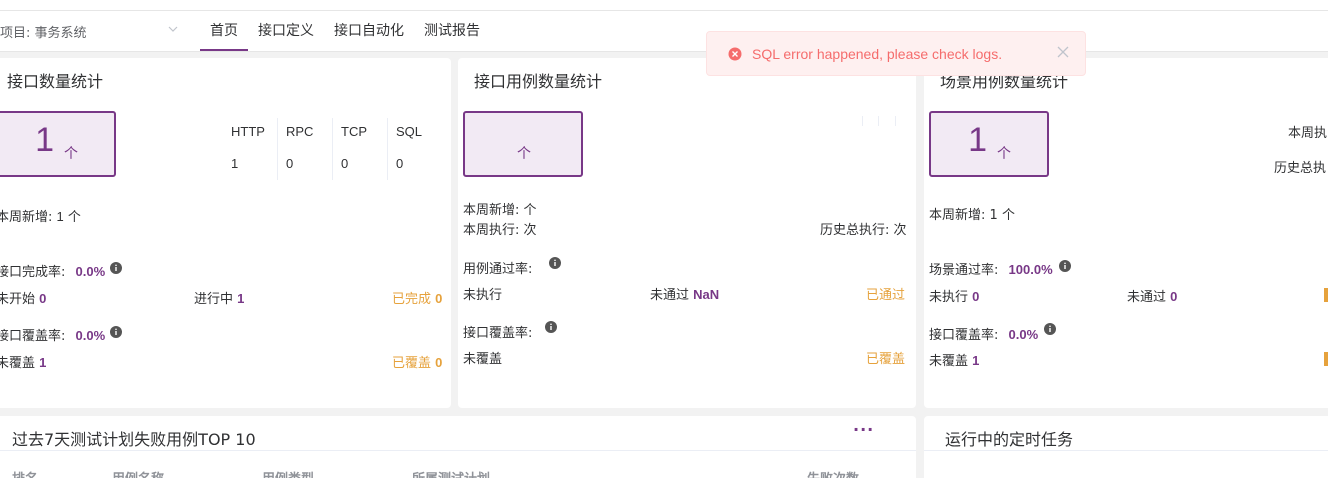 The width and height of the screenshot is (1328, 478). What do you see at coordinates (90, 271) in the screenshot?
I see `complete-rate-value: 0.0%` at bounding box center [90, 271].